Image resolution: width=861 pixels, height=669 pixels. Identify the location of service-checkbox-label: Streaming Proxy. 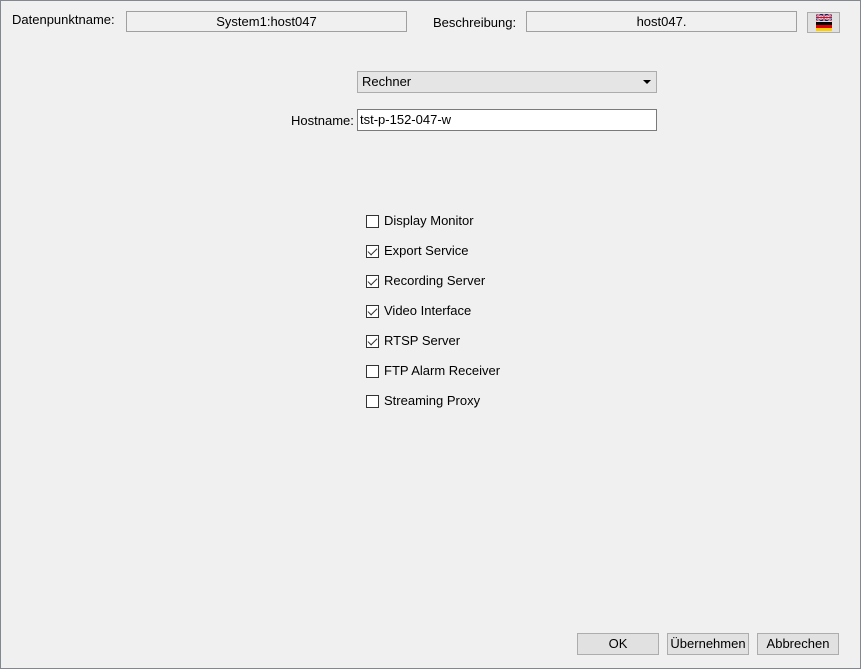
(432, 400).